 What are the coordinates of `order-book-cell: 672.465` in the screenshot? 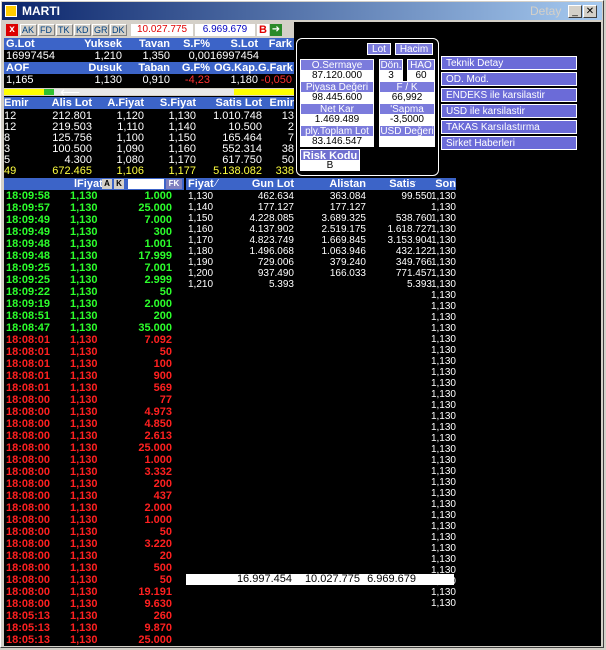 It's located at (72, 171).